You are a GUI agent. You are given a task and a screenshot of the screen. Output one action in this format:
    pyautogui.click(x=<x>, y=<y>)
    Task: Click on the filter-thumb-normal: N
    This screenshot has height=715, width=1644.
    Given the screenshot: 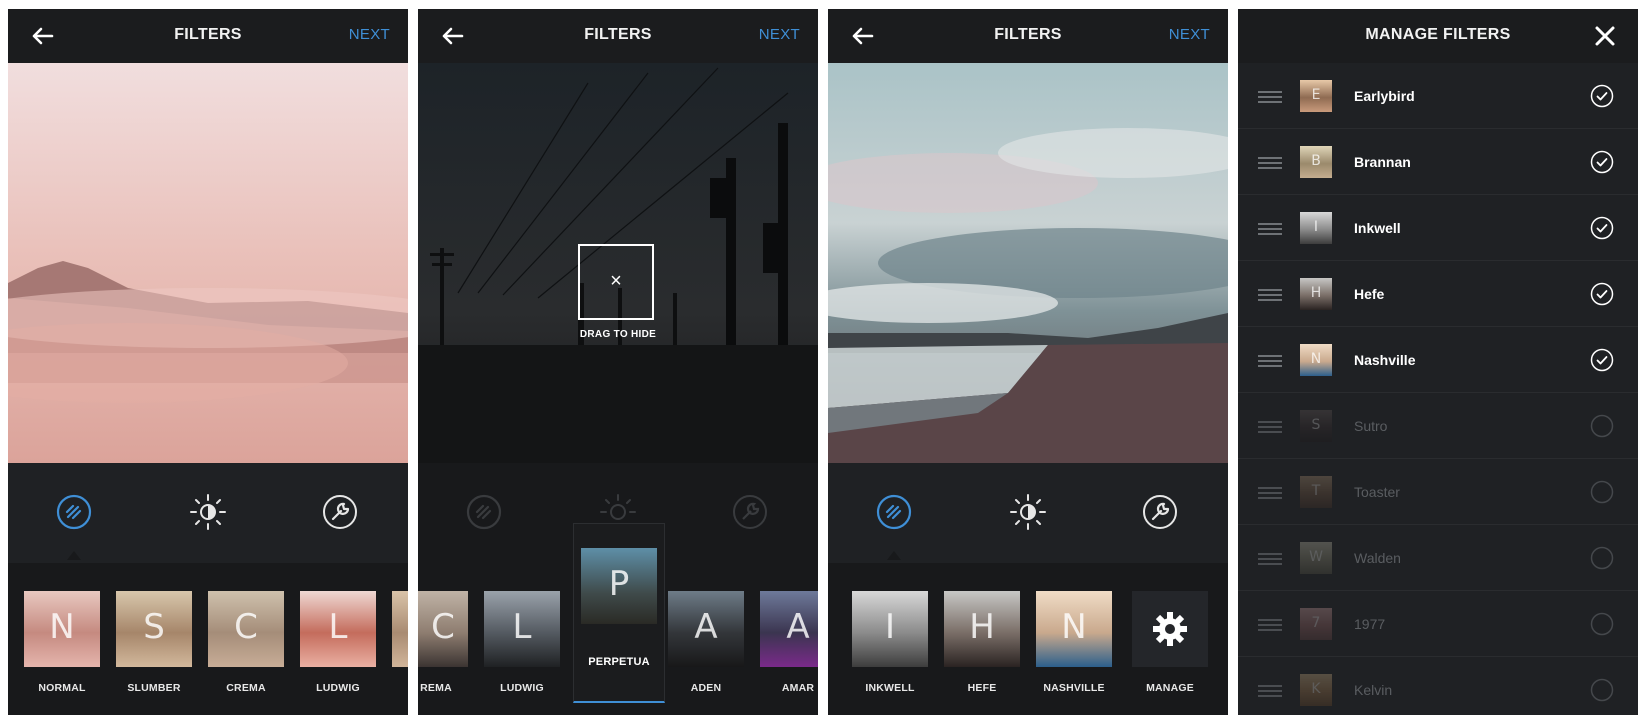 What is the action you would take?
    pyautogui.click(x=62, y=629)
    